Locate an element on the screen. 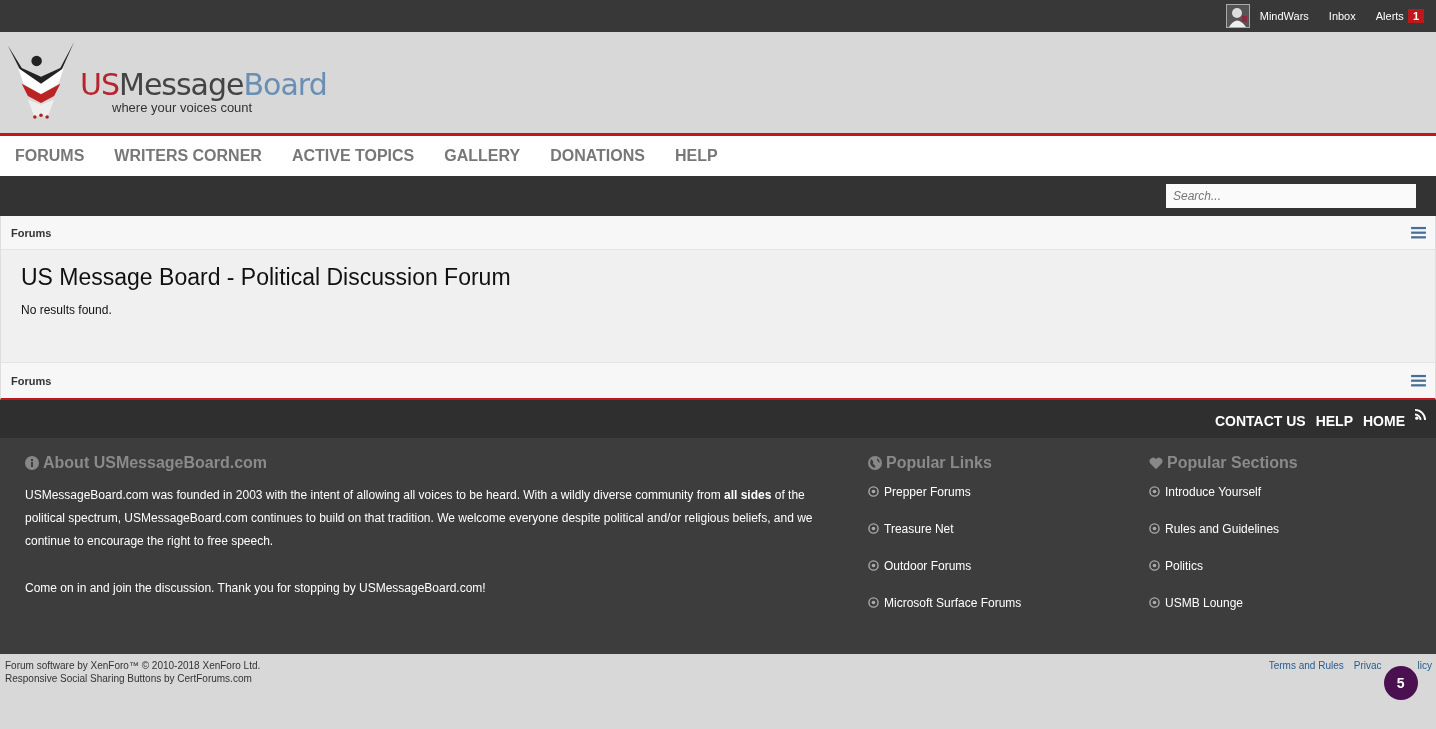  site-logo-wordmark: USMessageBoard is located at coordinates (203, 85).